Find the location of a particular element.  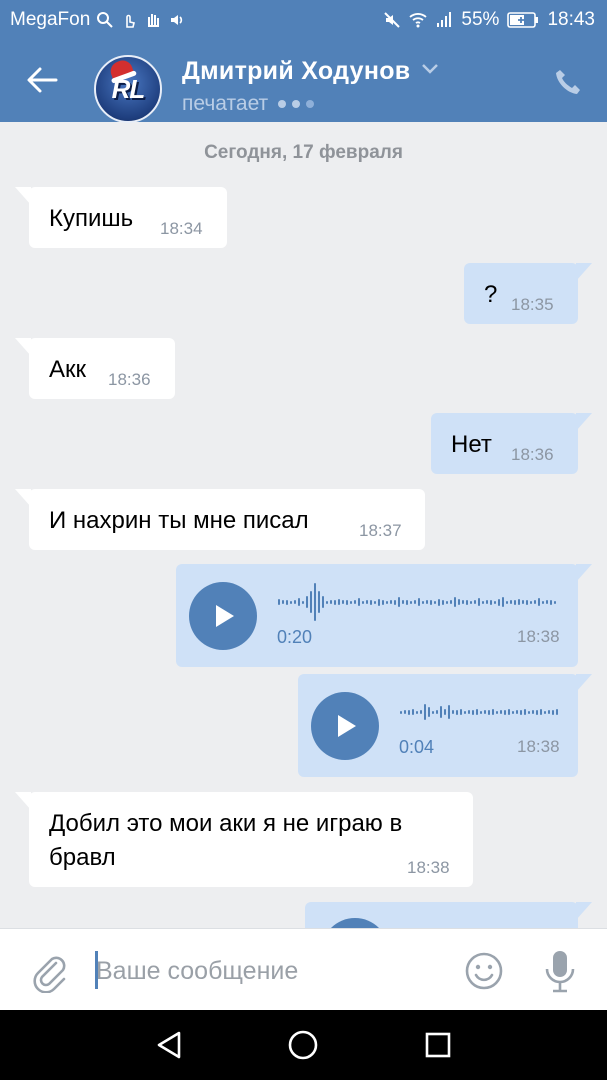

message-bubble-incoming: Акк 18:36 is located at coordinates (95, 368).